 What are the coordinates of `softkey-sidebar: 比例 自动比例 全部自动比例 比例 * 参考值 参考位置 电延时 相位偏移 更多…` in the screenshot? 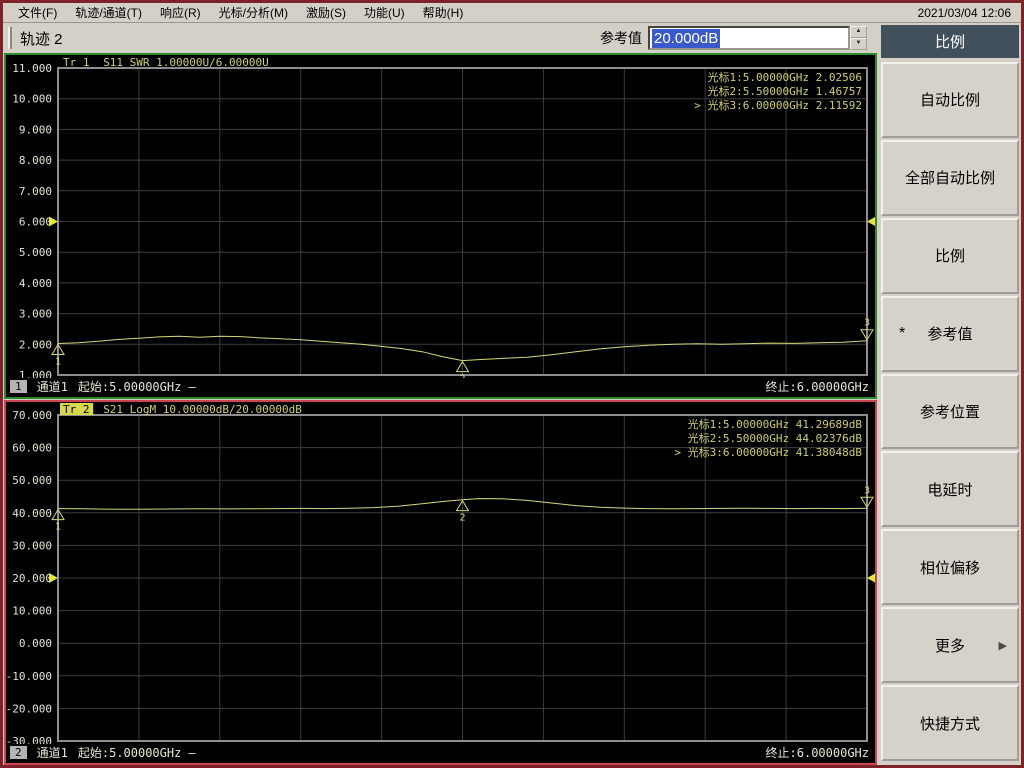 It's located at (949, 394).